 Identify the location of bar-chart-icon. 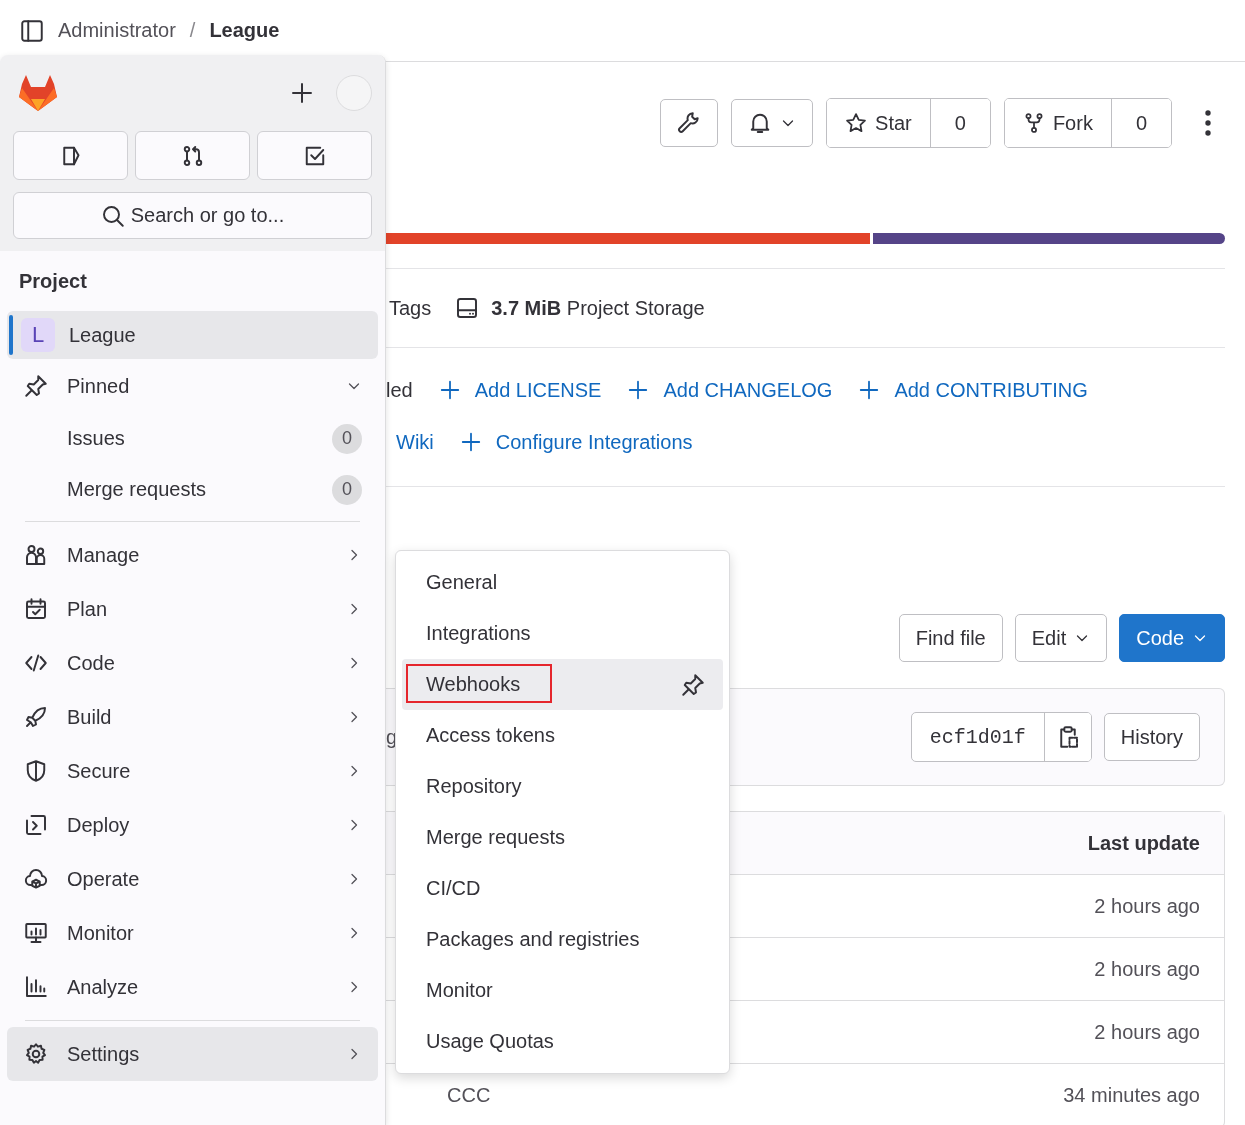
(36, 987).